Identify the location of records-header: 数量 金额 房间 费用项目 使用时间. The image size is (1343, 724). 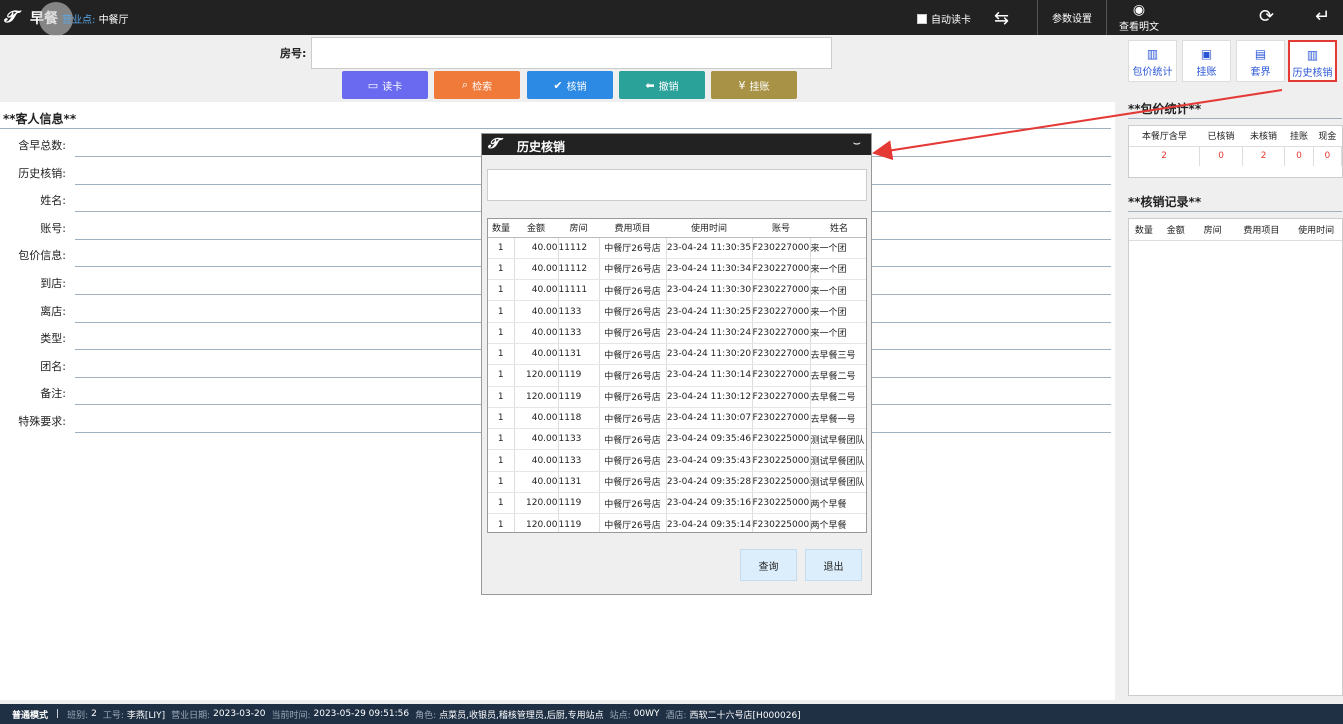
(1235, 230).